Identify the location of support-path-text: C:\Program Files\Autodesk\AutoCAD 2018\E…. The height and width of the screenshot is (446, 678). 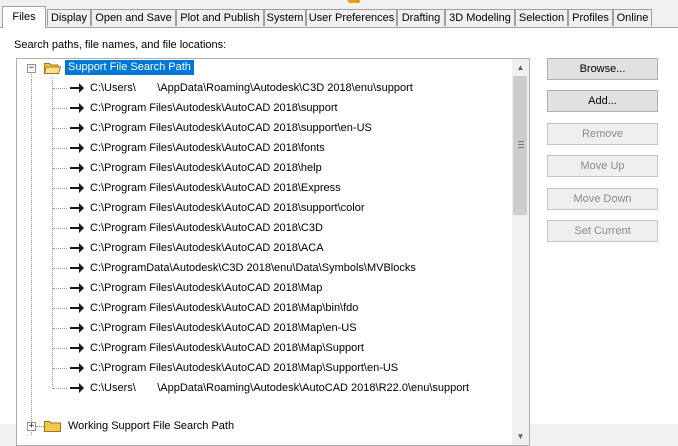
(215, 188).